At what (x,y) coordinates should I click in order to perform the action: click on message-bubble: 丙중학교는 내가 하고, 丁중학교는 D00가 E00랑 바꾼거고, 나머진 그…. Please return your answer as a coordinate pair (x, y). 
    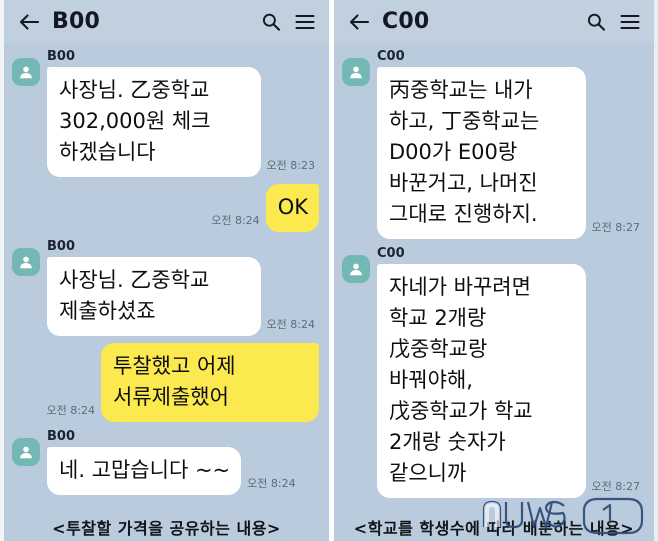
    Looking at the image, I should click on (481, 153).